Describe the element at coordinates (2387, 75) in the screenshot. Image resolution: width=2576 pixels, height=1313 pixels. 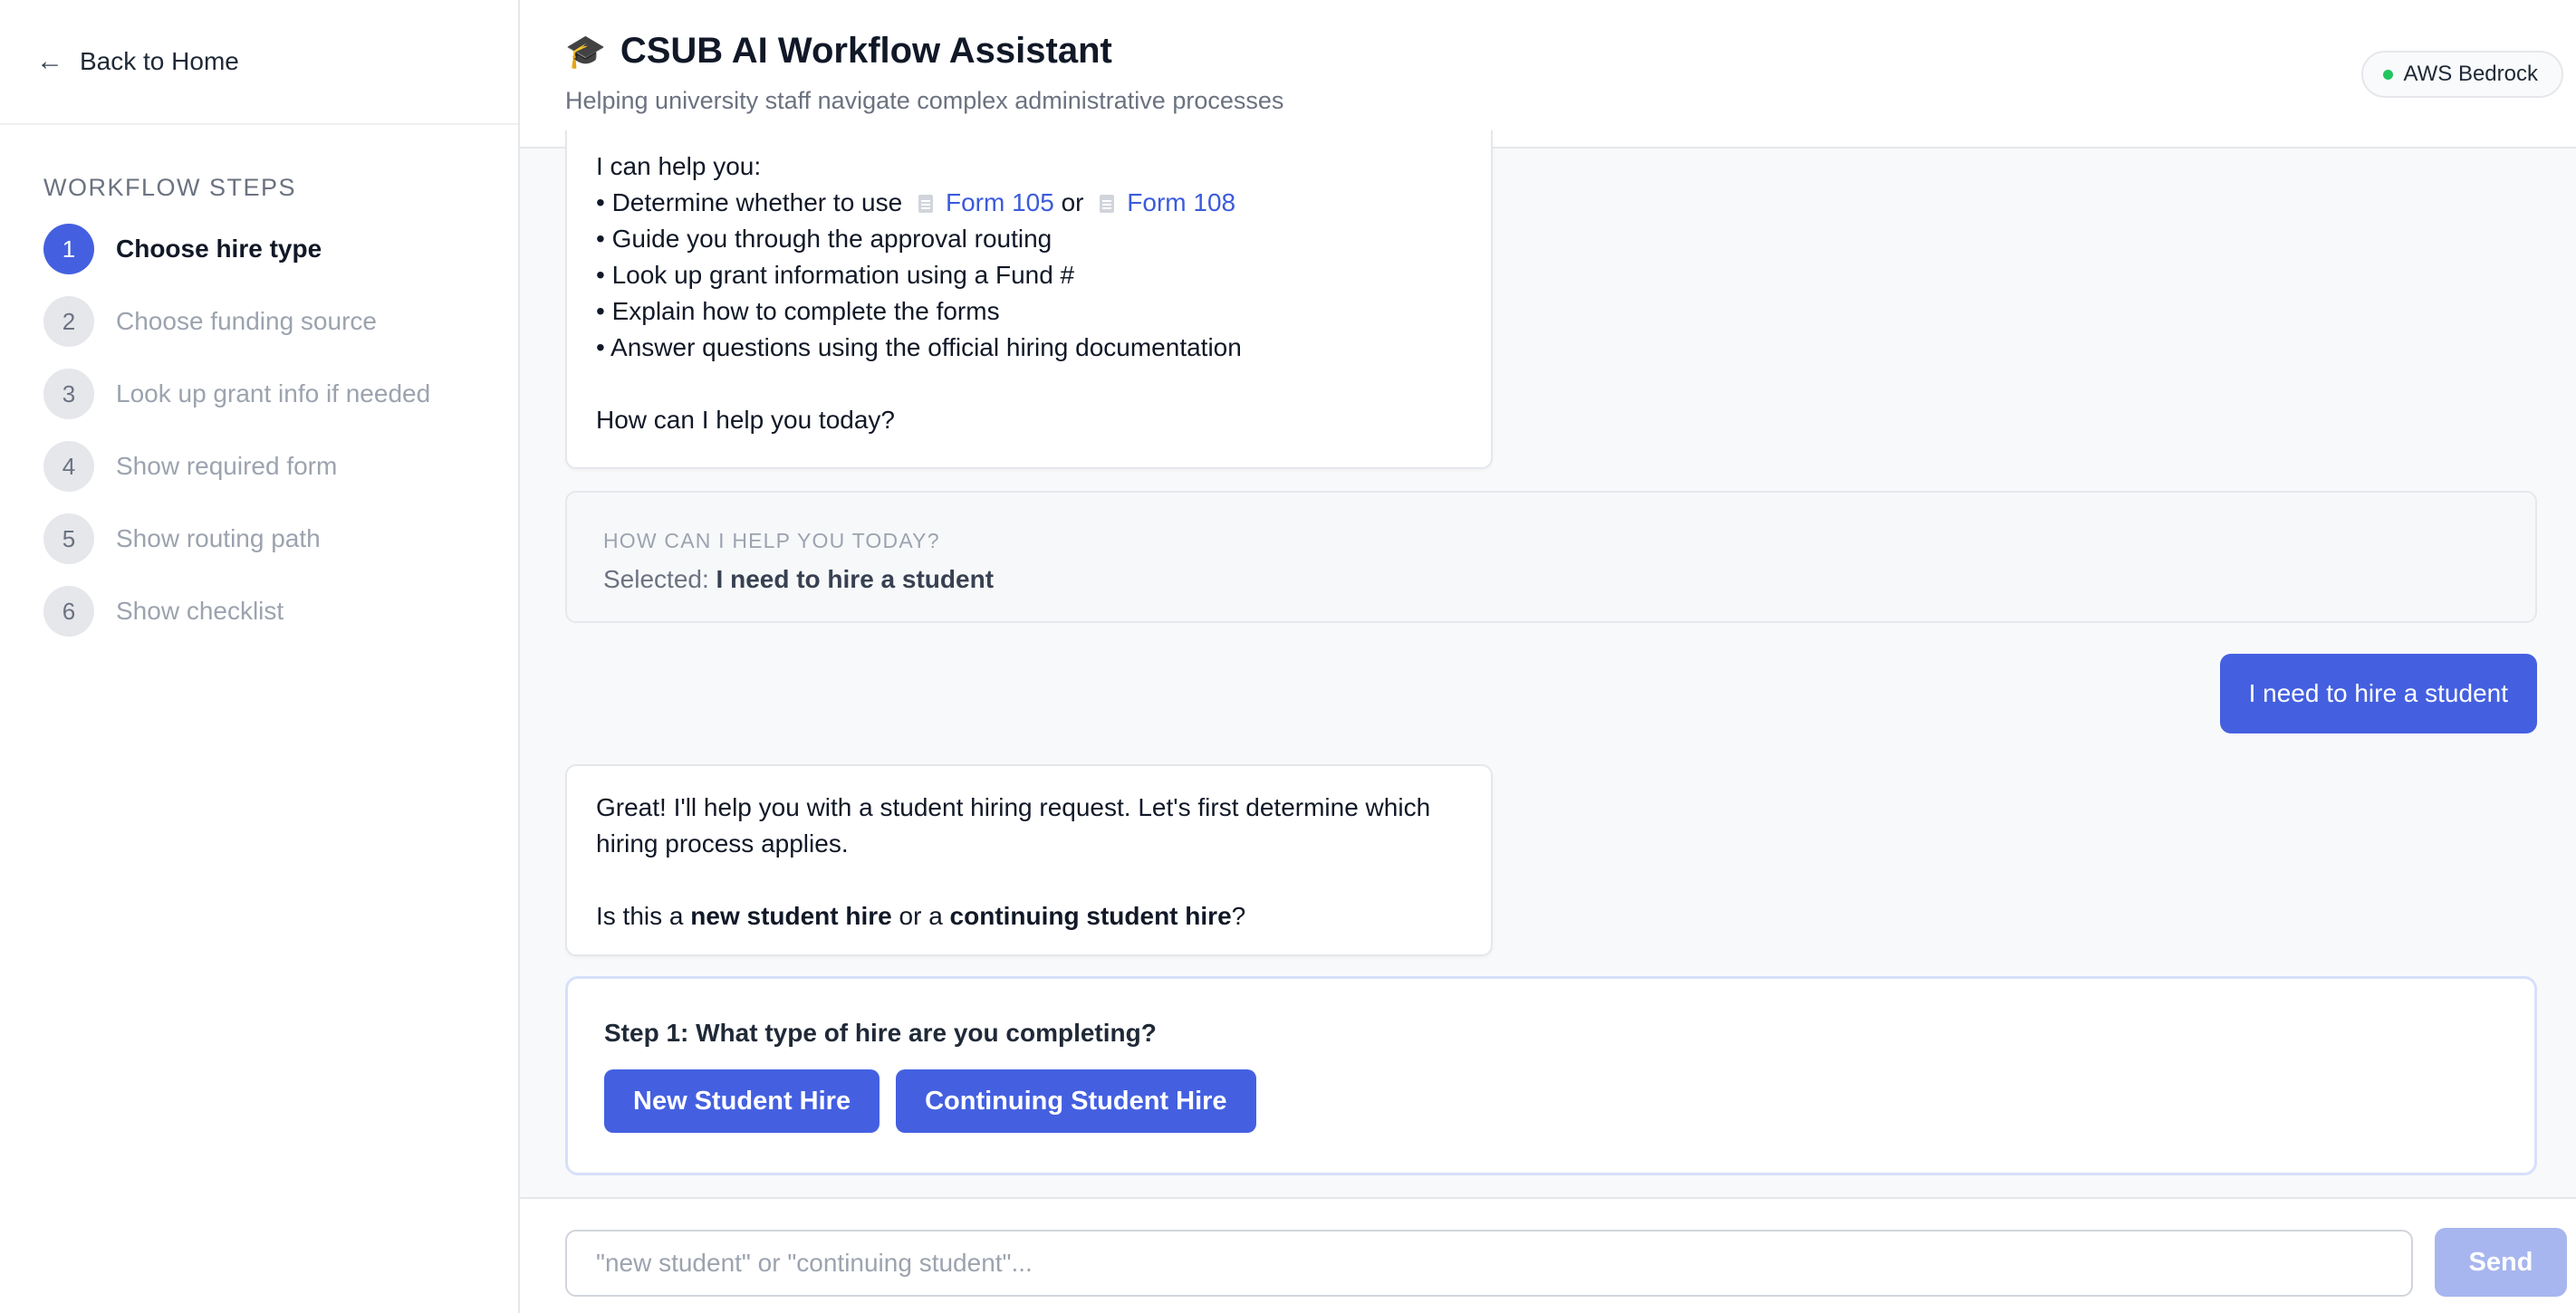
I see `status-dot-icon` at that location.